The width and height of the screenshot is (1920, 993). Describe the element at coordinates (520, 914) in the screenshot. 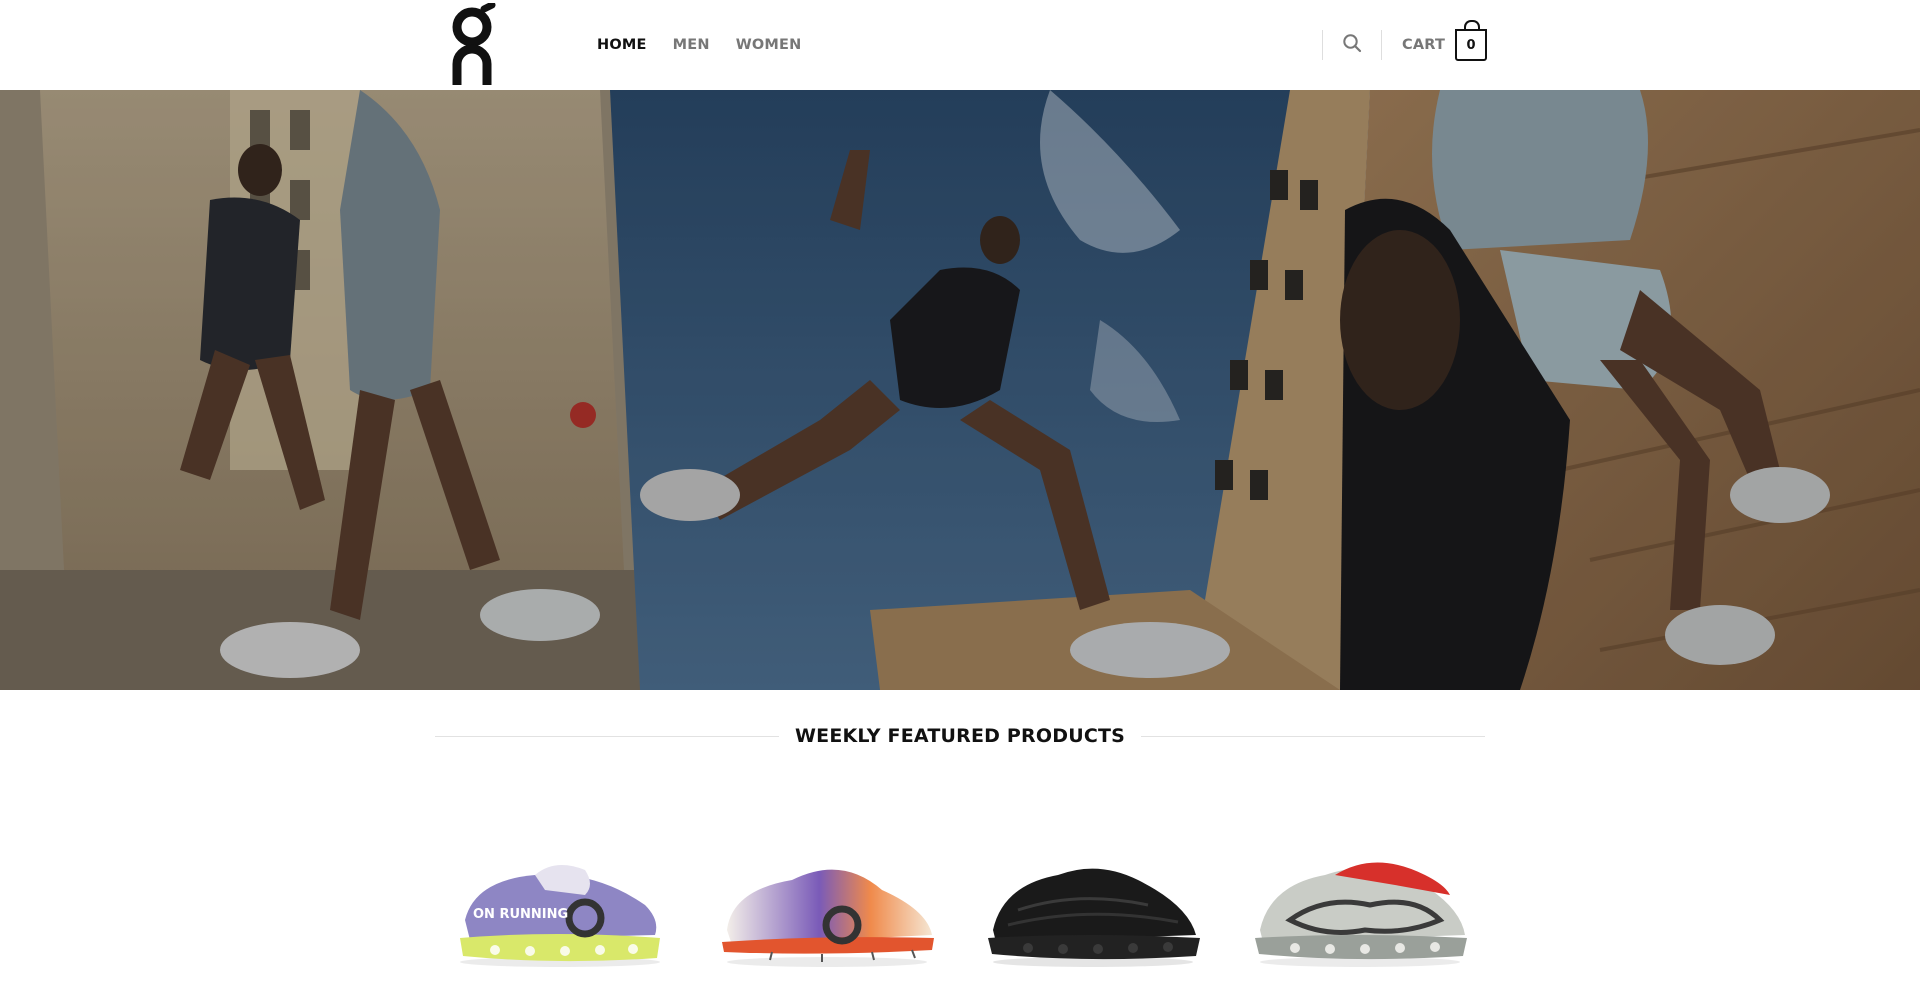

I see `shoe-print-text: ON RUNNING` at that location.